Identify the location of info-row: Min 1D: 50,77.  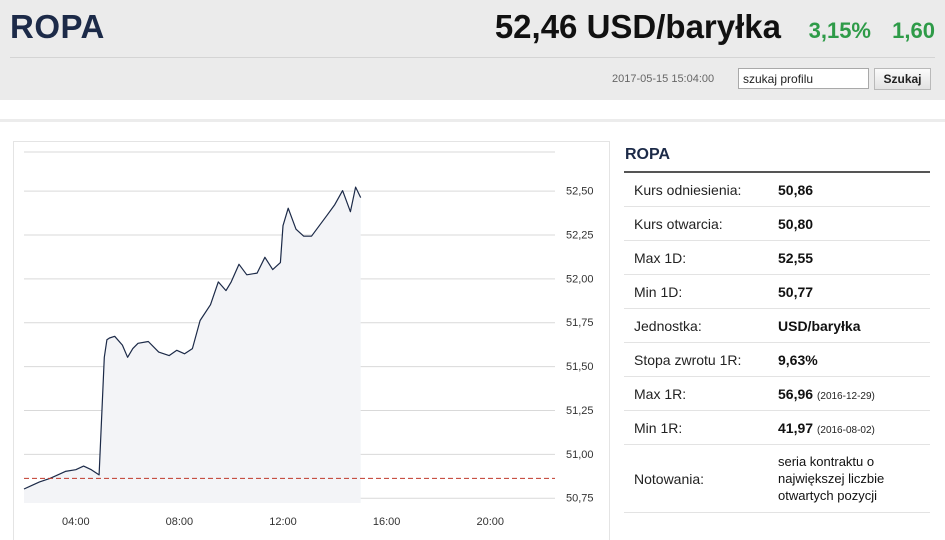
(777, 292).